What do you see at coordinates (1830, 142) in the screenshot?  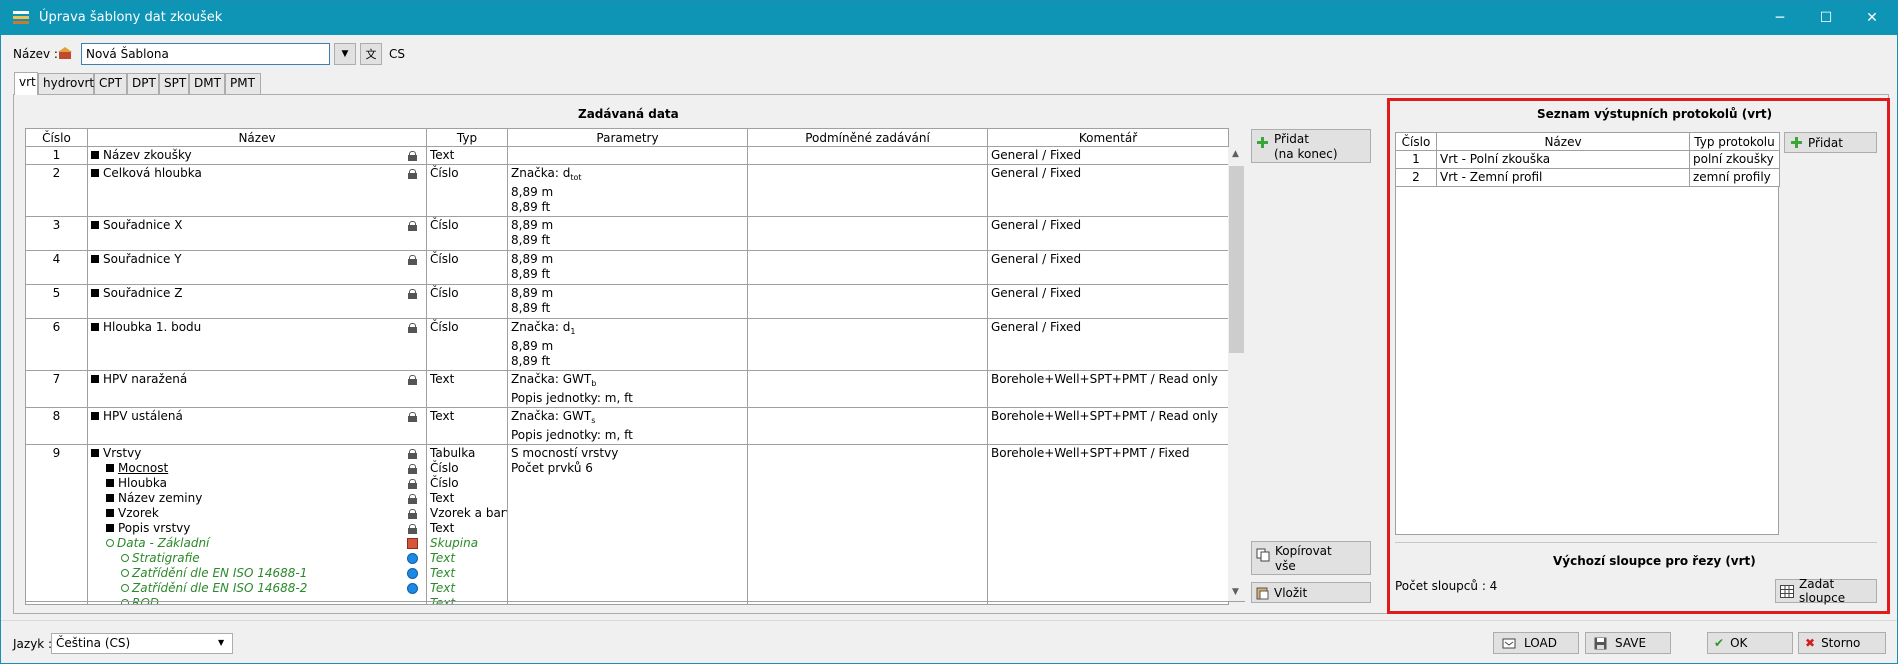 I see `add-protocol-button: Přidat` at bounding box center [1830, 142].